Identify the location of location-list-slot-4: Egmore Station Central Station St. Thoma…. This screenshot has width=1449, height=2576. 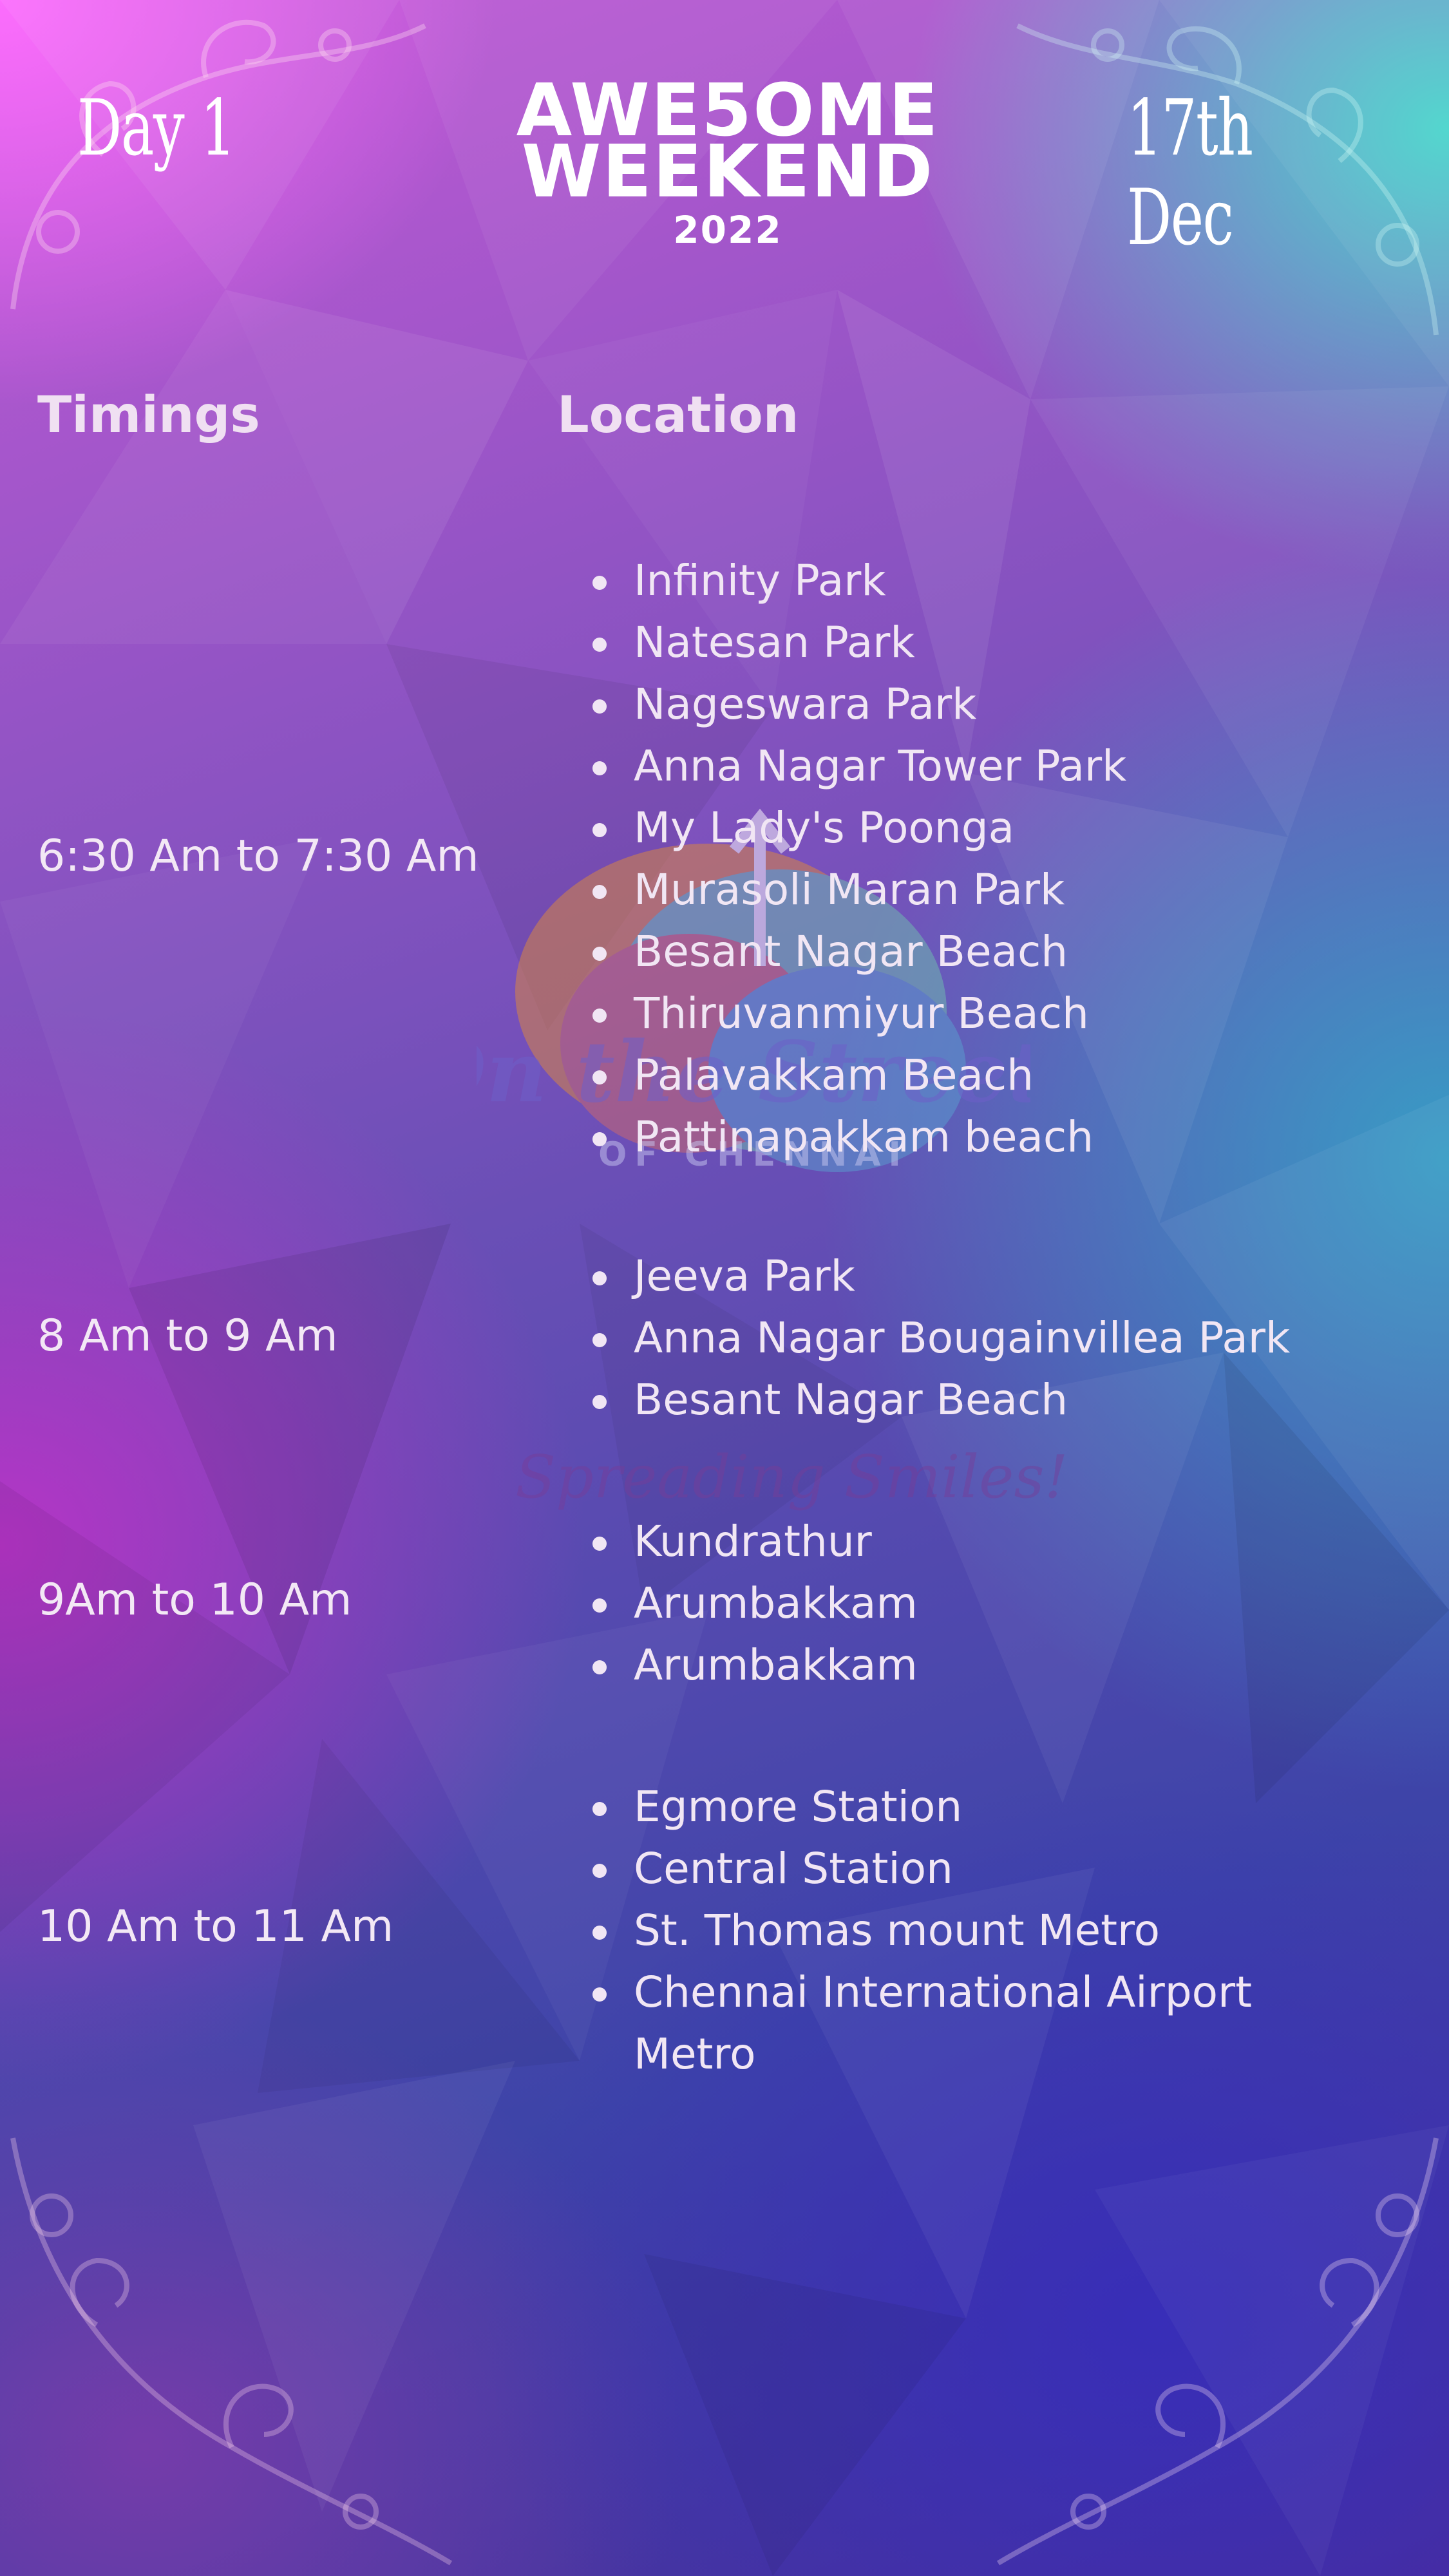
(999, 1931).